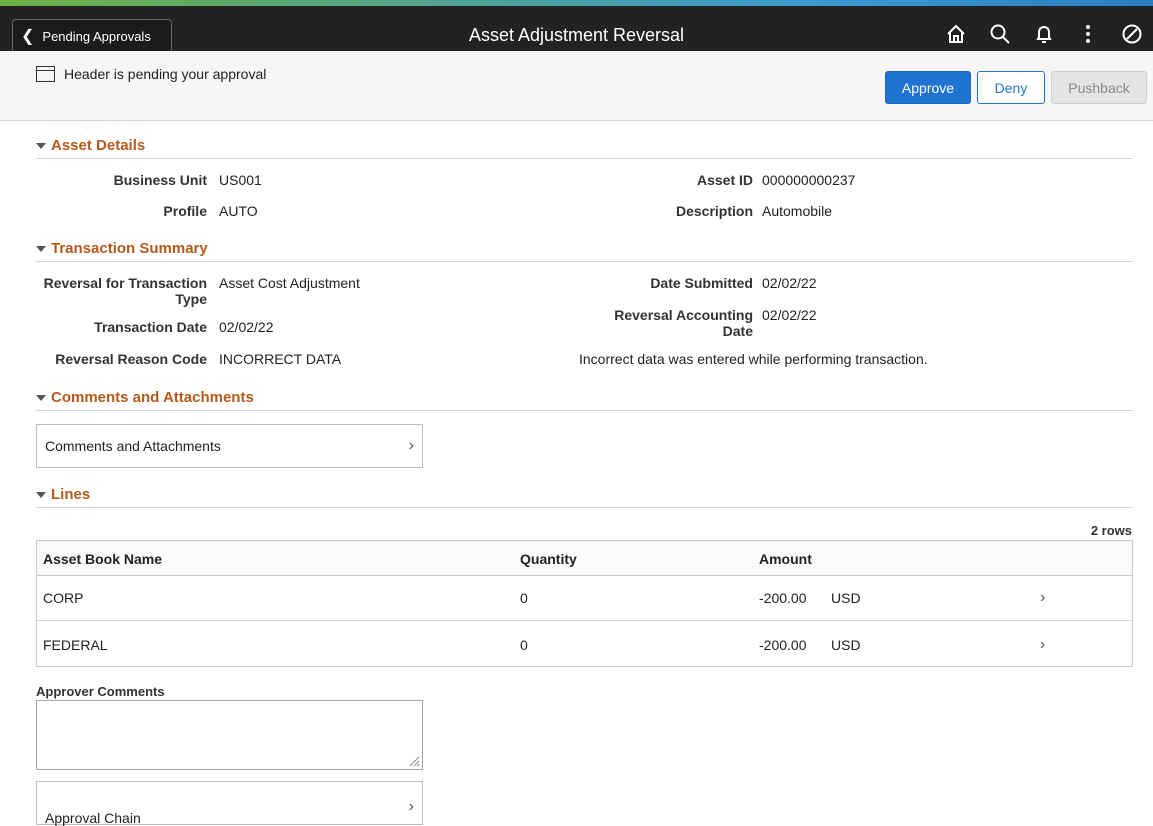 The height and width of the screenshot is (826, 1153). I want to click on cell-asset-book: CORP, so click(63, 598).